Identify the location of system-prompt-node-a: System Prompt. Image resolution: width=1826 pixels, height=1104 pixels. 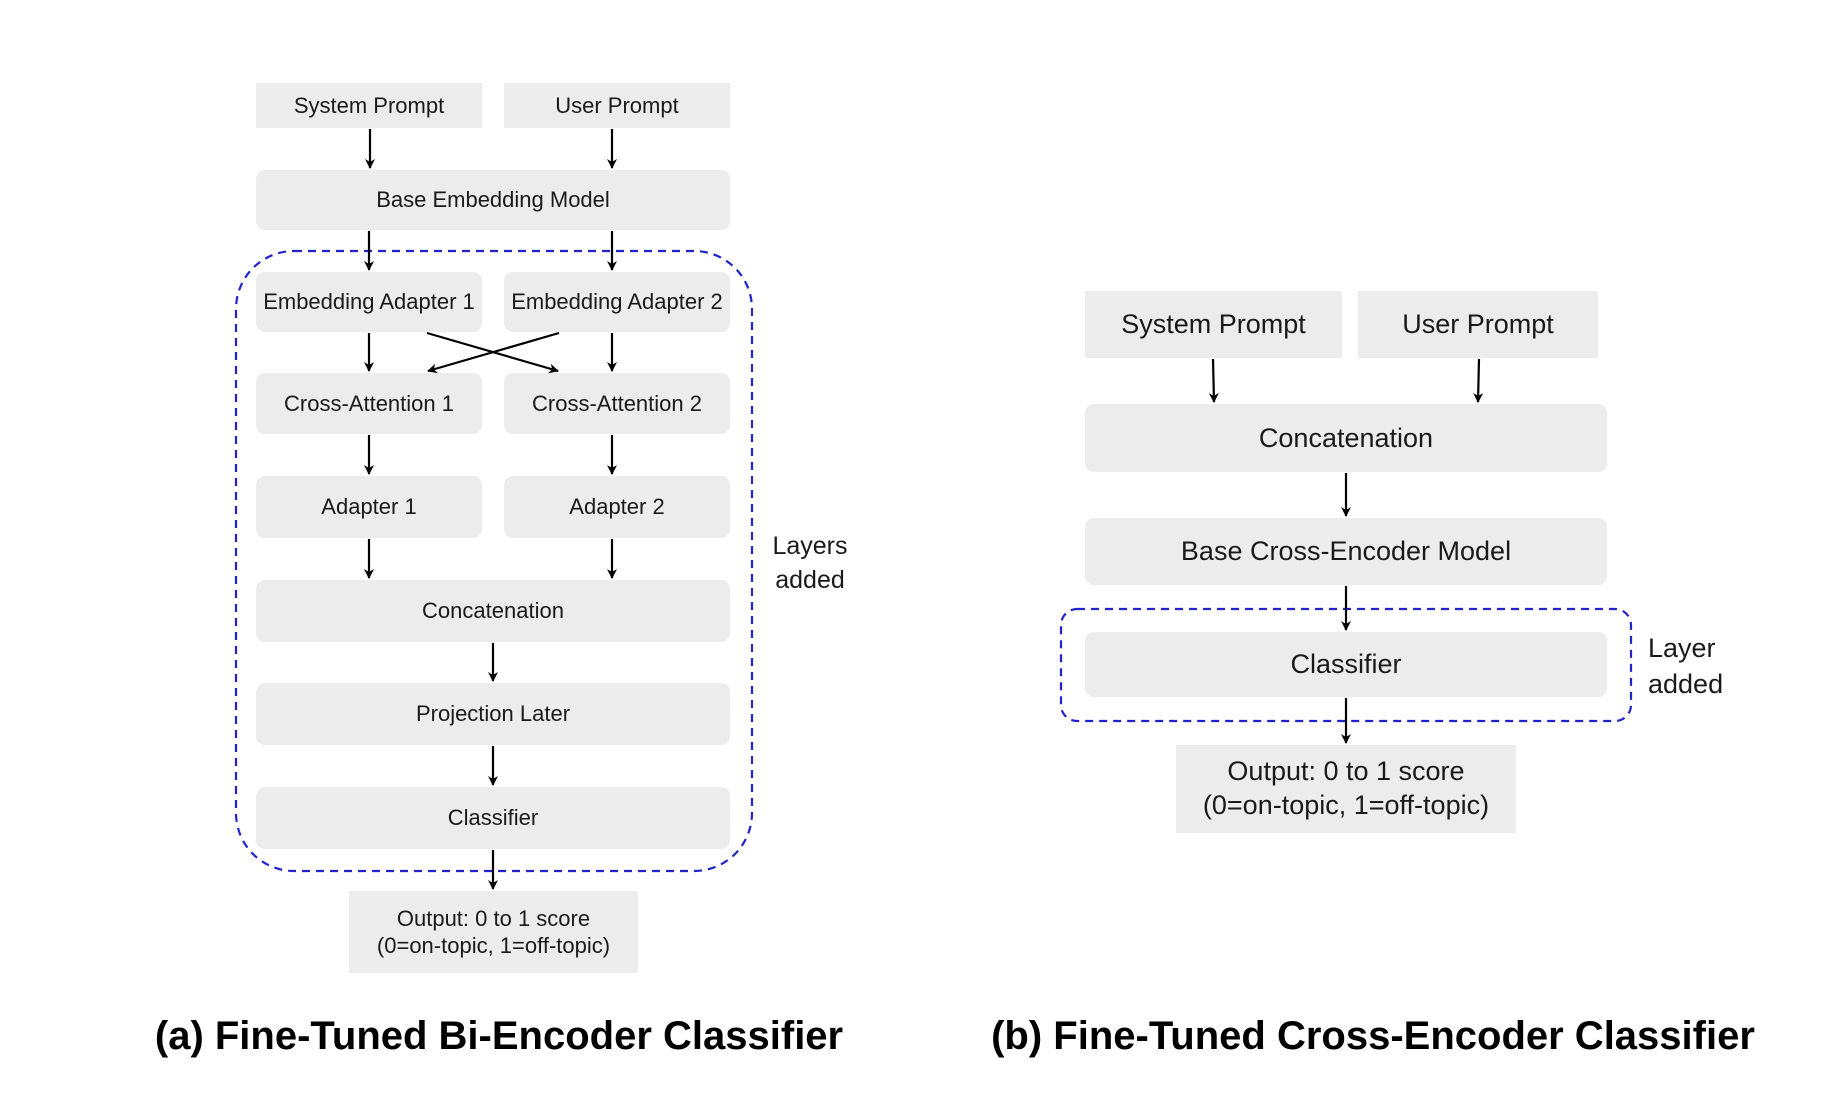
(369, 105).